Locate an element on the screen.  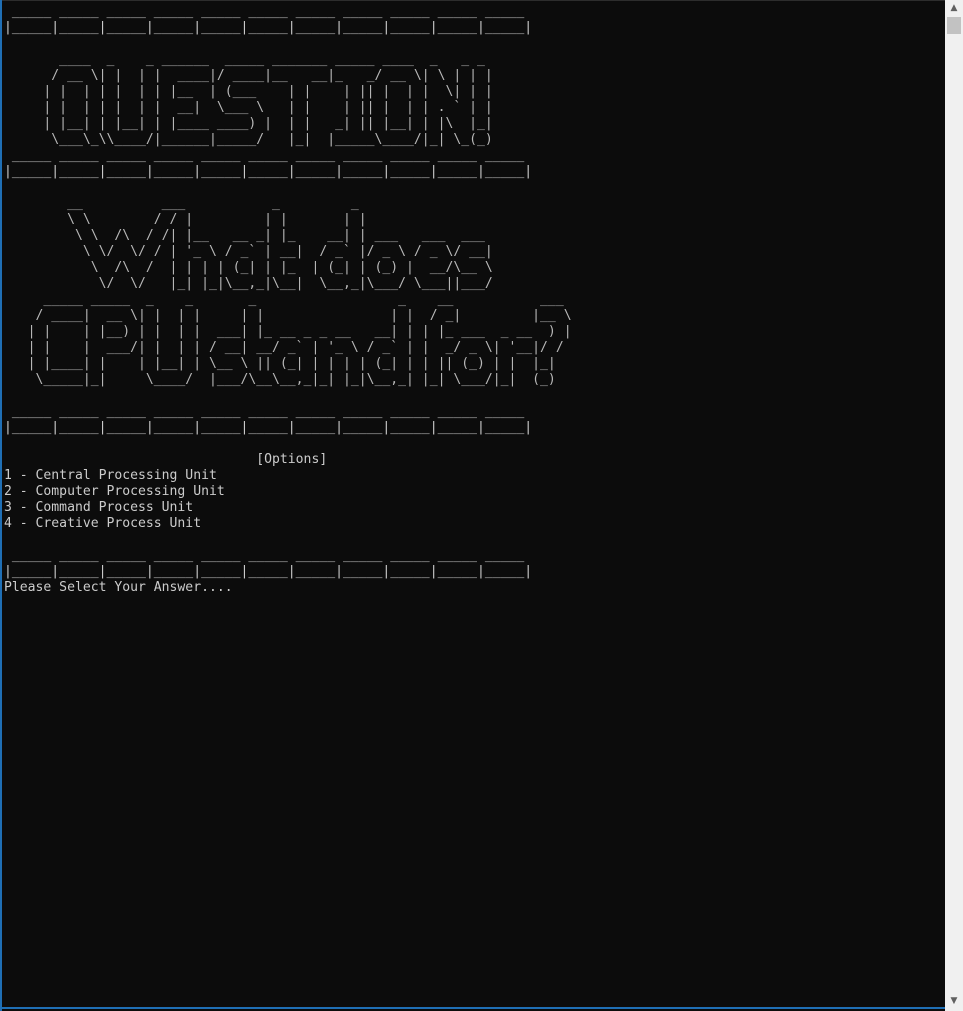
scrollbar-thumb is located at coordinates (954, 25).